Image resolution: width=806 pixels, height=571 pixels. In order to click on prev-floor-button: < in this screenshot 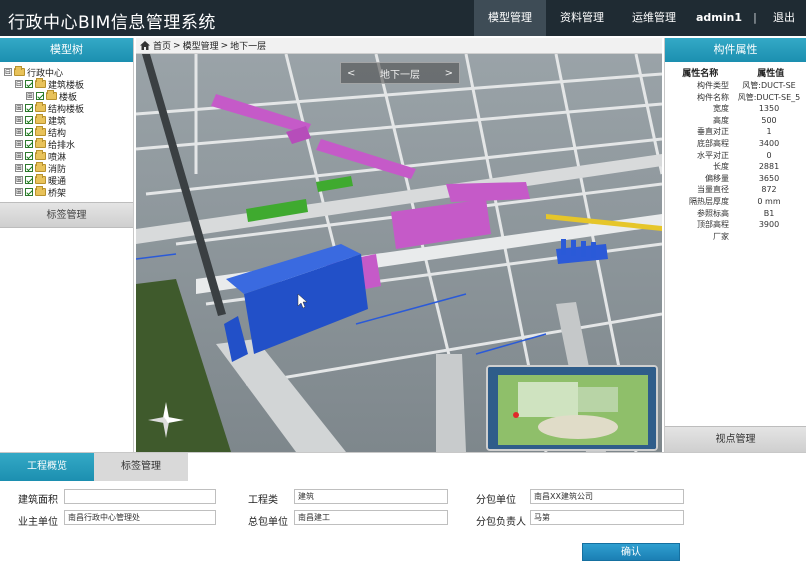, I will do `click(351, 73)`.